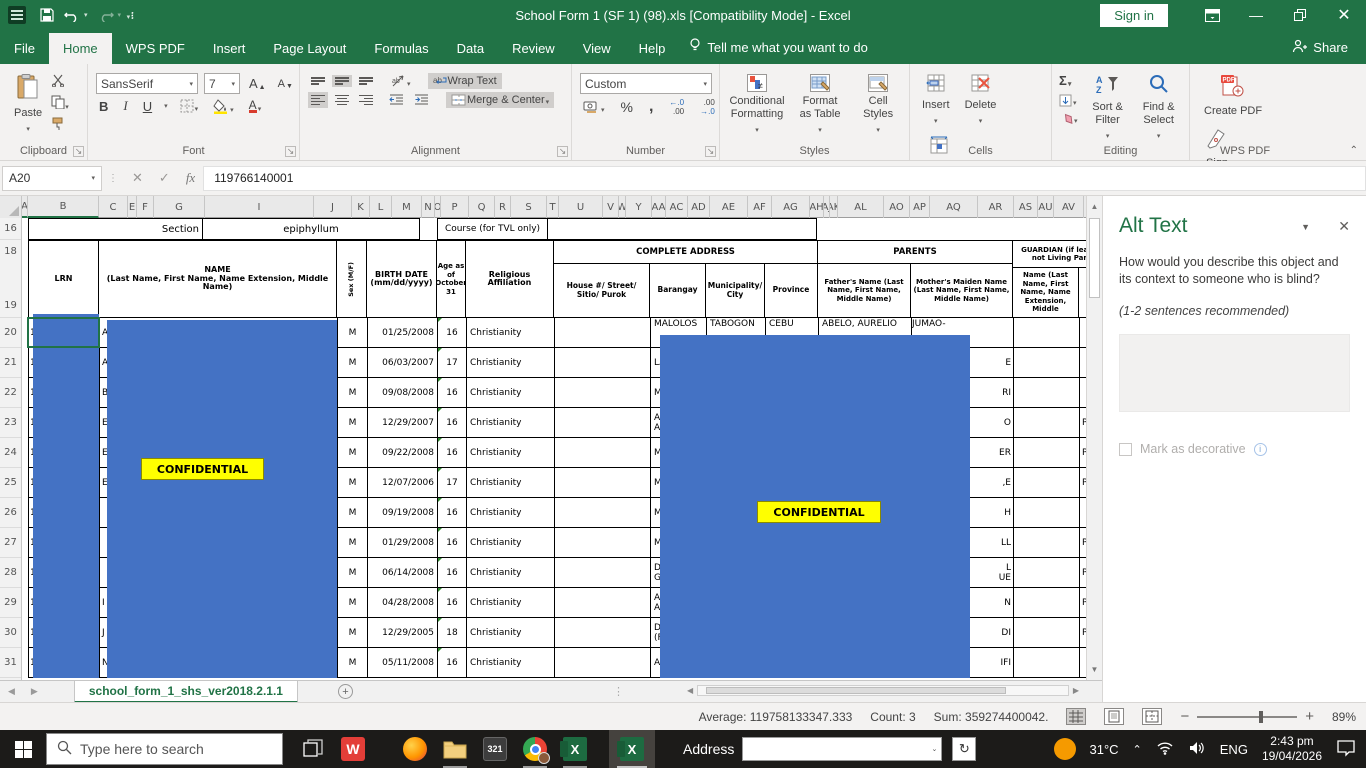 The width and height of the screenshot is (1366, 768). What do you see at coordinates (311, 229) in the screenshot?
I see `section-value-cell: epiphyllum` at bounding box center [311, 229].